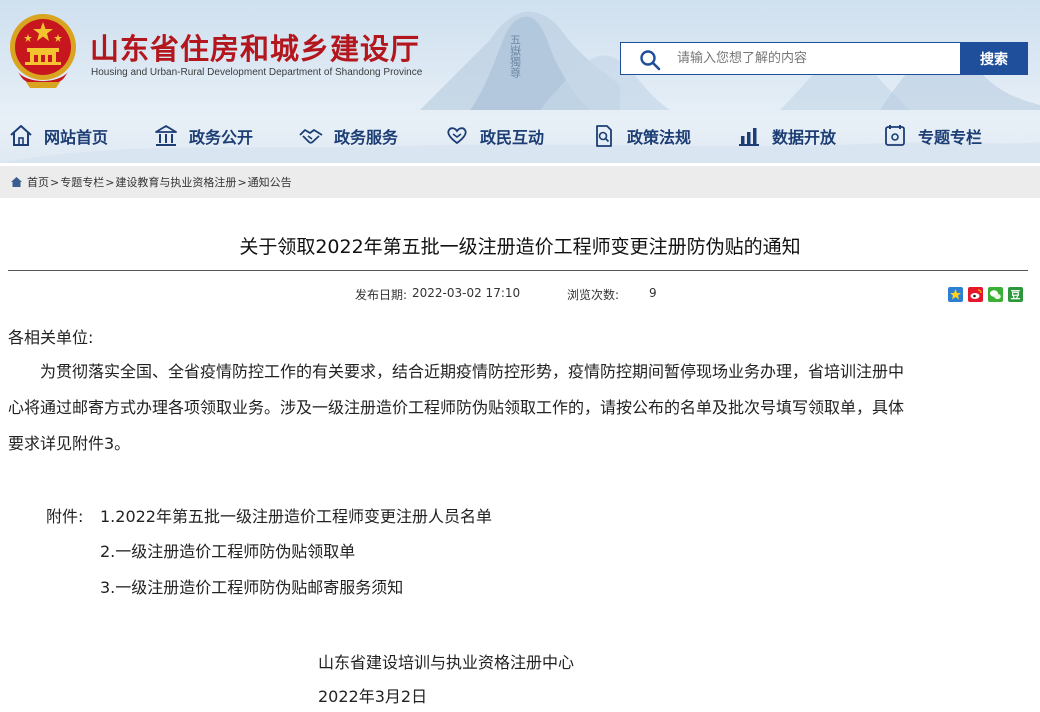  I want to click on handshake-icon, so click(311, 136).